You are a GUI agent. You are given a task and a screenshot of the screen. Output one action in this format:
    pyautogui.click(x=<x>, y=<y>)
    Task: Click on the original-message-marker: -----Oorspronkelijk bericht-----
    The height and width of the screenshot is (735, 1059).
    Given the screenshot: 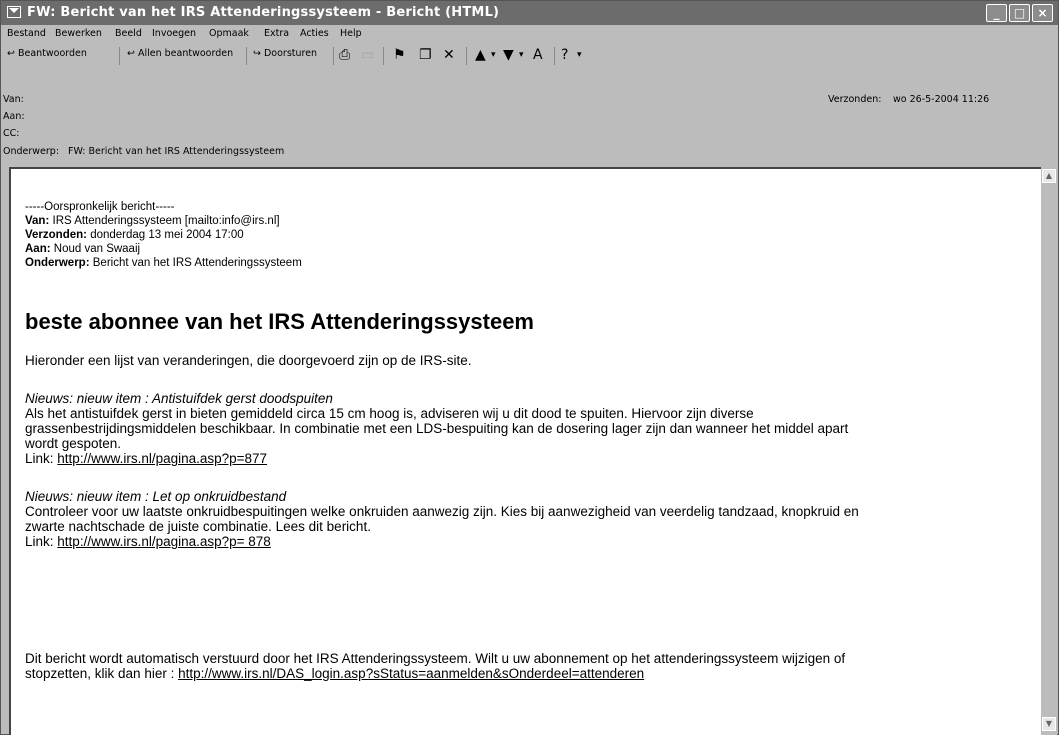 What is the action you would take?
    pyautogui.click(x=100, y=207)
    